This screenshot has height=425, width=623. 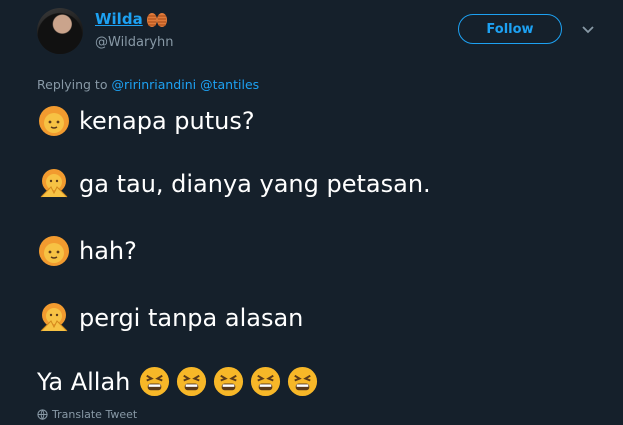 What do you see at coordinates (157, 19) in the screenshot?
I see `lamp-emoji-icon` at bounding box center [157, 19].